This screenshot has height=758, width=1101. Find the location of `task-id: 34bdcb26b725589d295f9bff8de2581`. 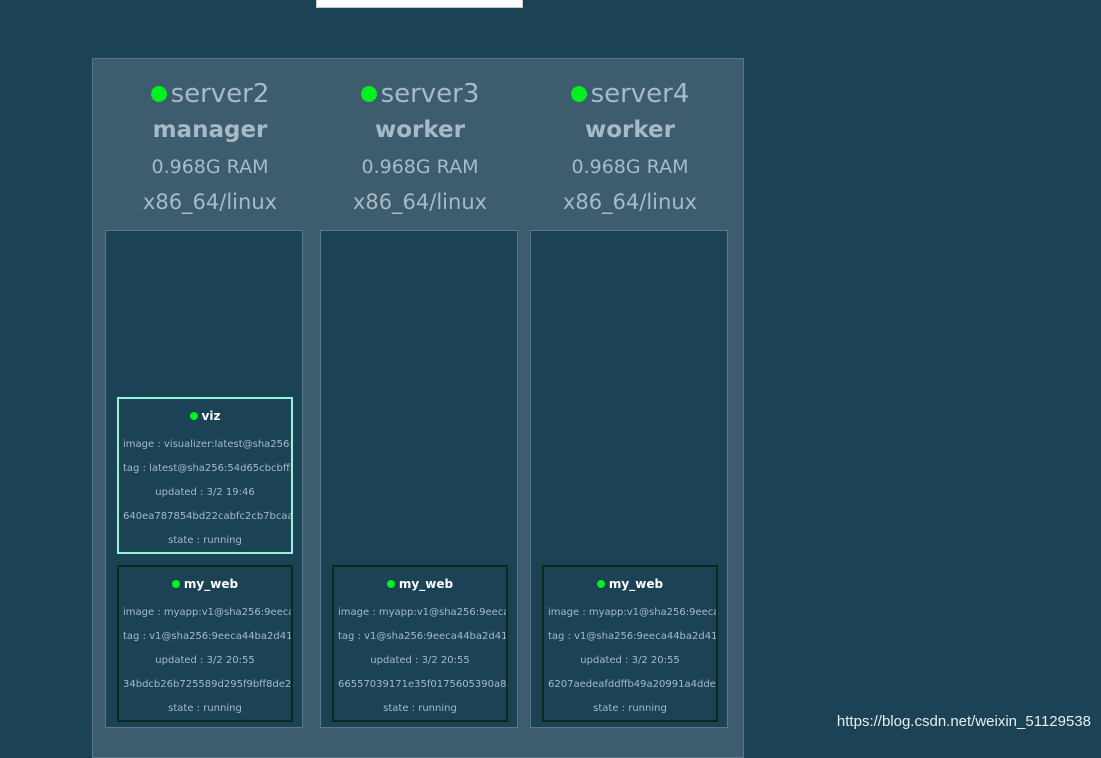

task-id: 34bdcb26b725589d295f9bff8de2581 is located at coordinates (207, 684).